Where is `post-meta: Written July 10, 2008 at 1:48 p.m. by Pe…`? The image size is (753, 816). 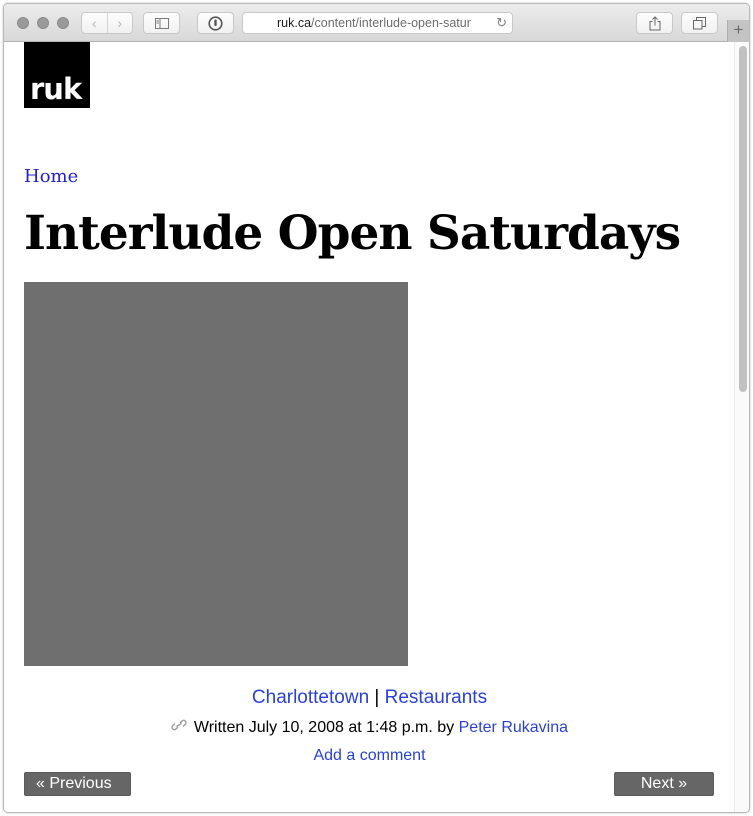
post-meta: Written July 10, 2008 at 1:48 p.m. by Pe… is located at coordinates (369, 727).